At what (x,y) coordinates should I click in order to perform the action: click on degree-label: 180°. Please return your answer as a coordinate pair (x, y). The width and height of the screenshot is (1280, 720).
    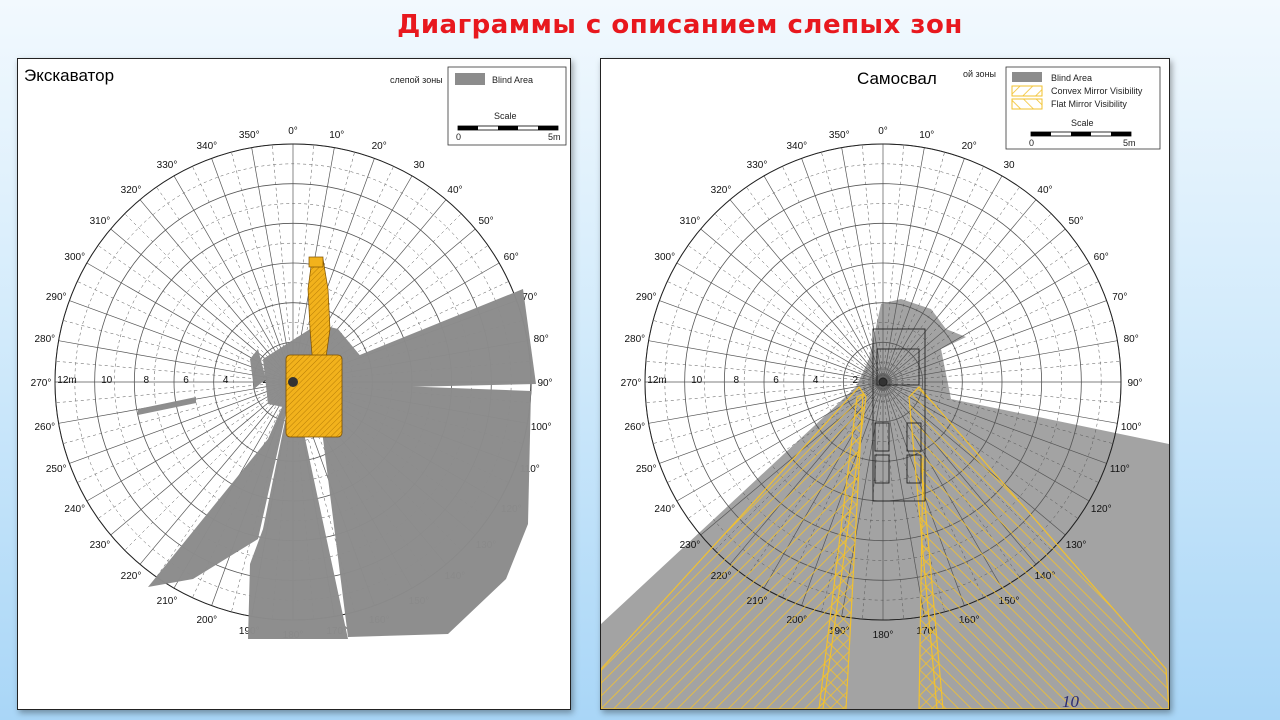
    Looking at the image, I should click on (883, 635).